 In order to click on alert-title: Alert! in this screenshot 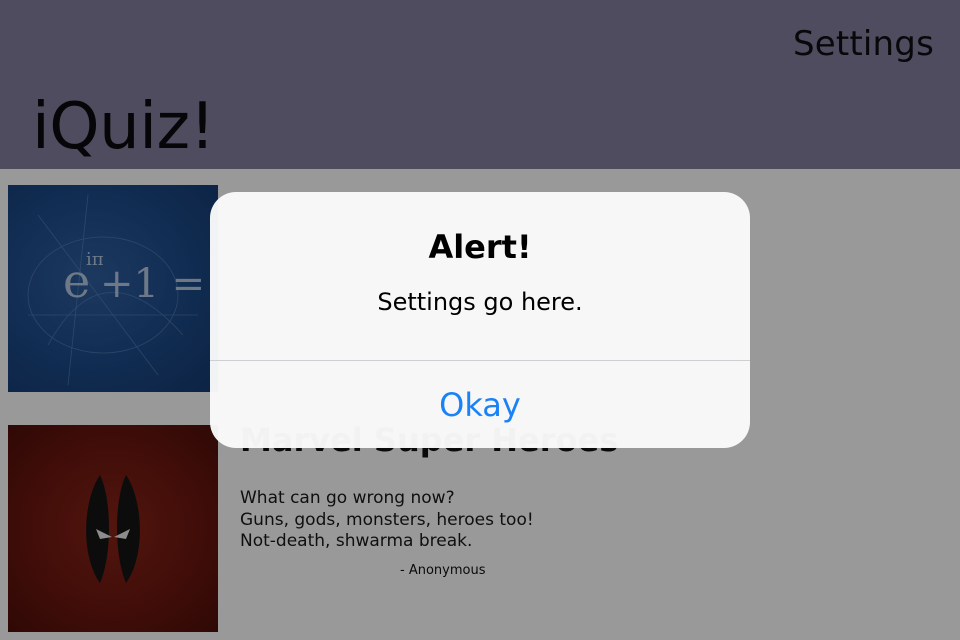, I will do `click(480, 247)`.